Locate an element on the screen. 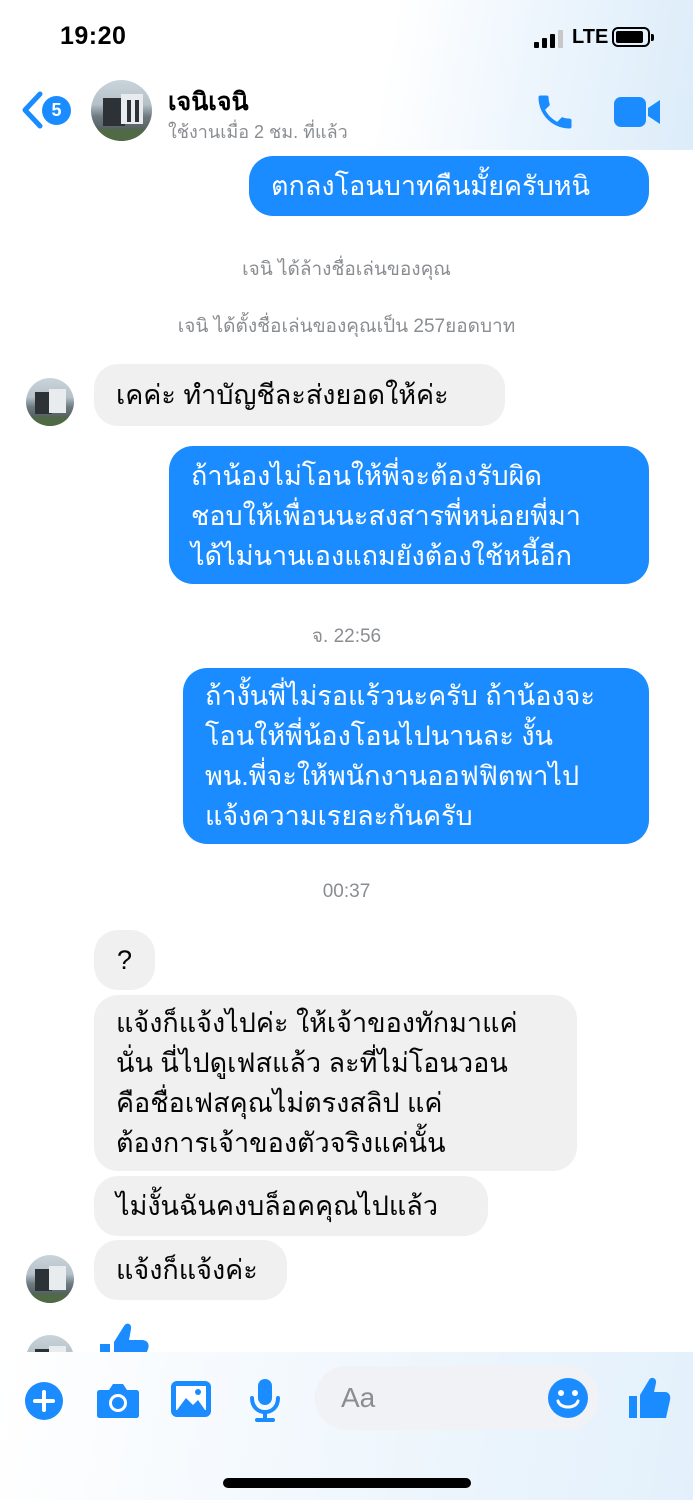  message-line: ต้องการเจ้าของตัวจริงแค่นั้น is located at coordinates (281, 1143).